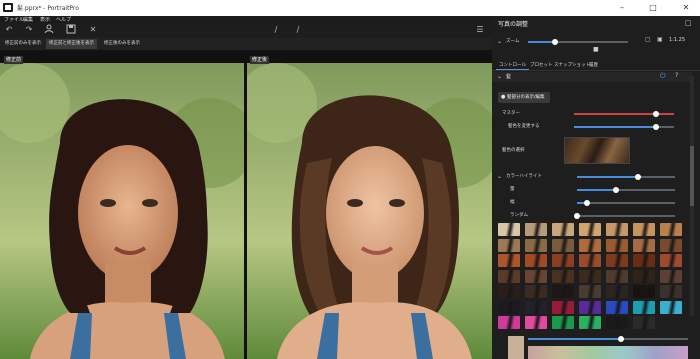 This screenshot has width=700, height=359. I want to click on undo-icon: ↶, so click(9, 30).